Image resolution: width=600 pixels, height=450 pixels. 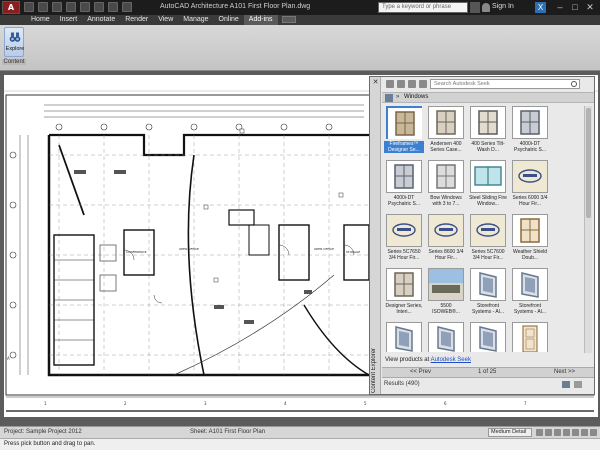 What do you see at coordinates (486, 7) in the screenshot?
I see `user-icon` at bounding box center [486, 7].